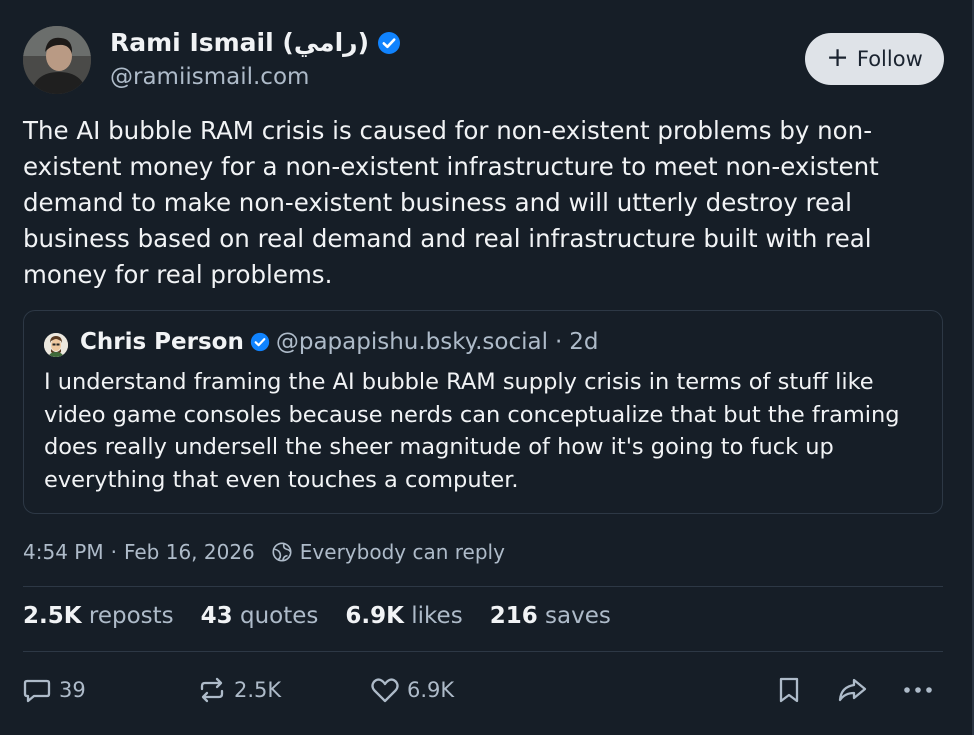 The width and height of the screenshot is (974, 735). Describe the element at coordinates (513, 616) in the screenshot. I see `stat-count: 216` at that location.